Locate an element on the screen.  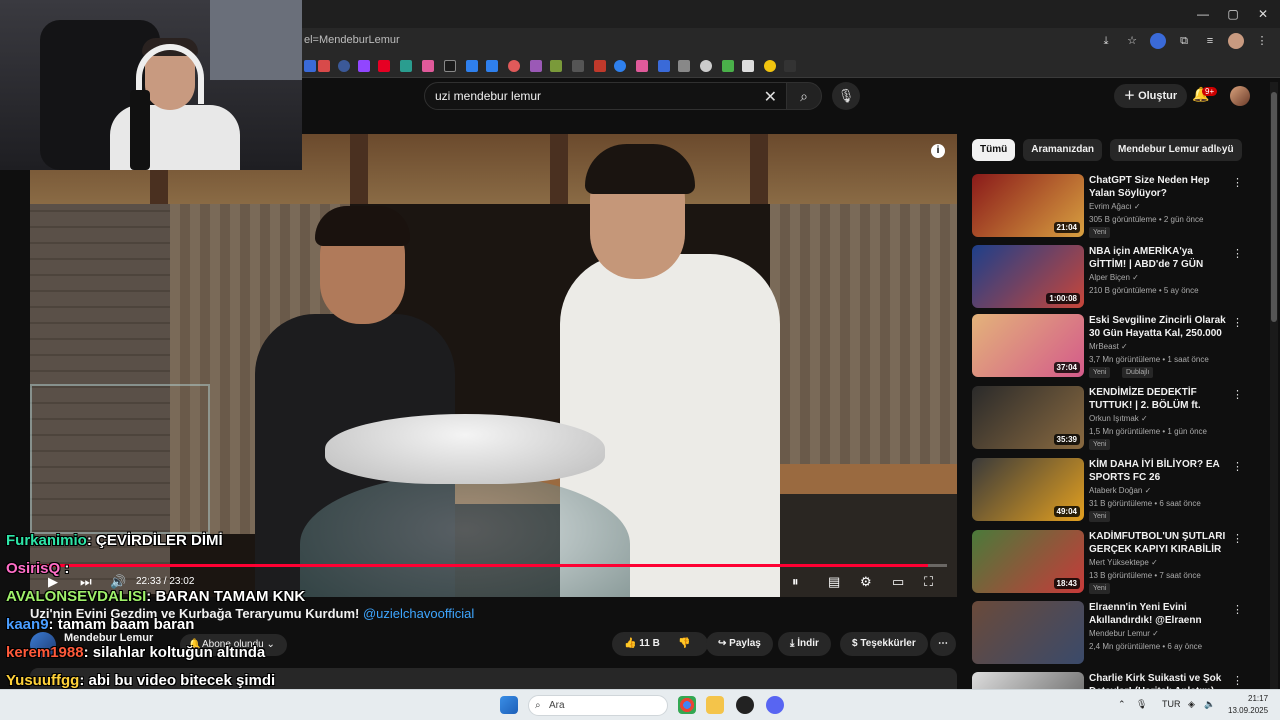
microphone-tray-icon: 🎙 is located at coordinates (1141, 704).